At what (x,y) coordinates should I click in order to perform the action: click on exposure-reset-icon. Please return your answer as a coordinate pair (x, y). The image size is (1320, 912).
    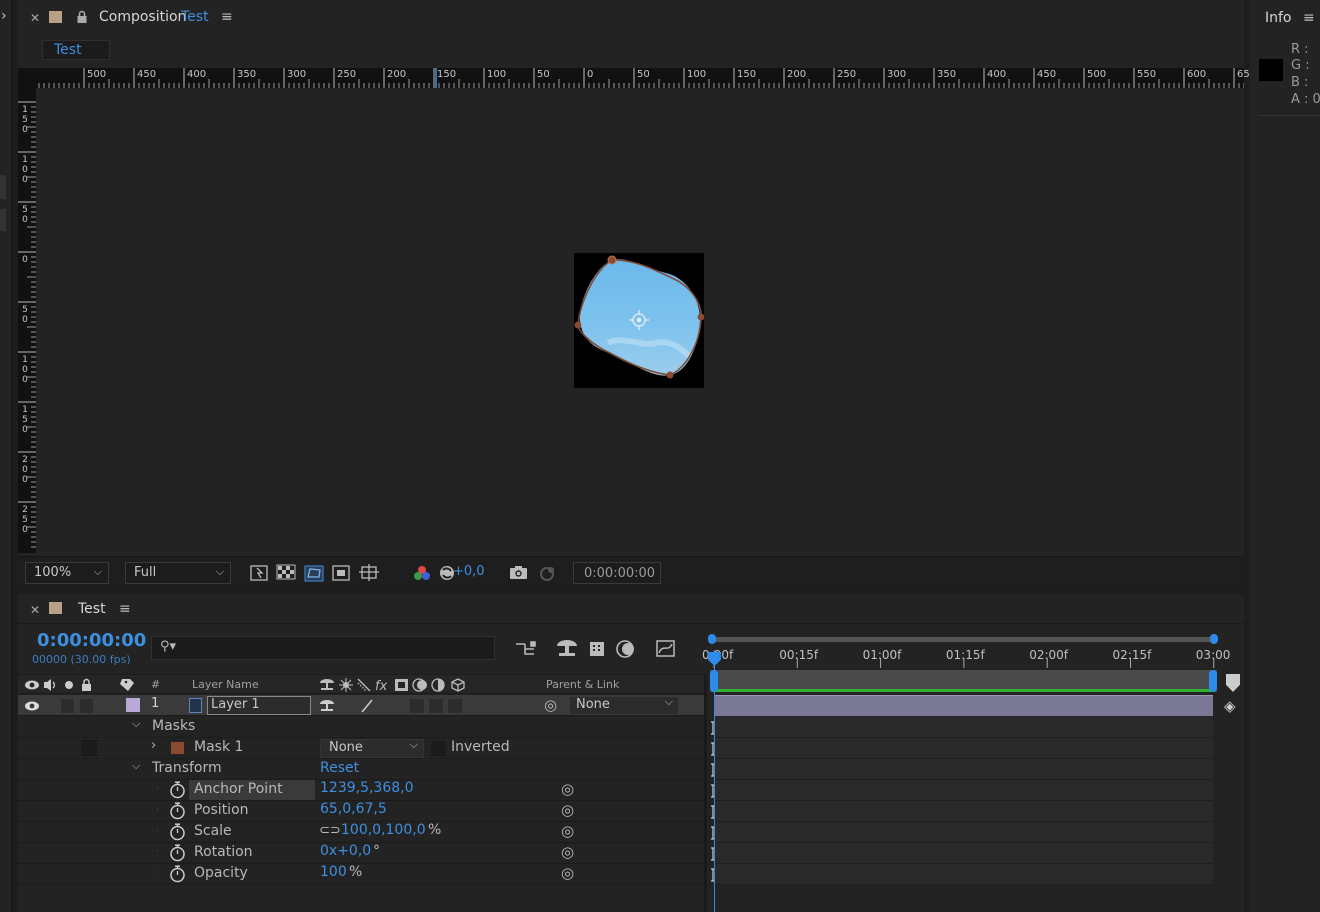
    Looking at the image, I should click on (447, 573).